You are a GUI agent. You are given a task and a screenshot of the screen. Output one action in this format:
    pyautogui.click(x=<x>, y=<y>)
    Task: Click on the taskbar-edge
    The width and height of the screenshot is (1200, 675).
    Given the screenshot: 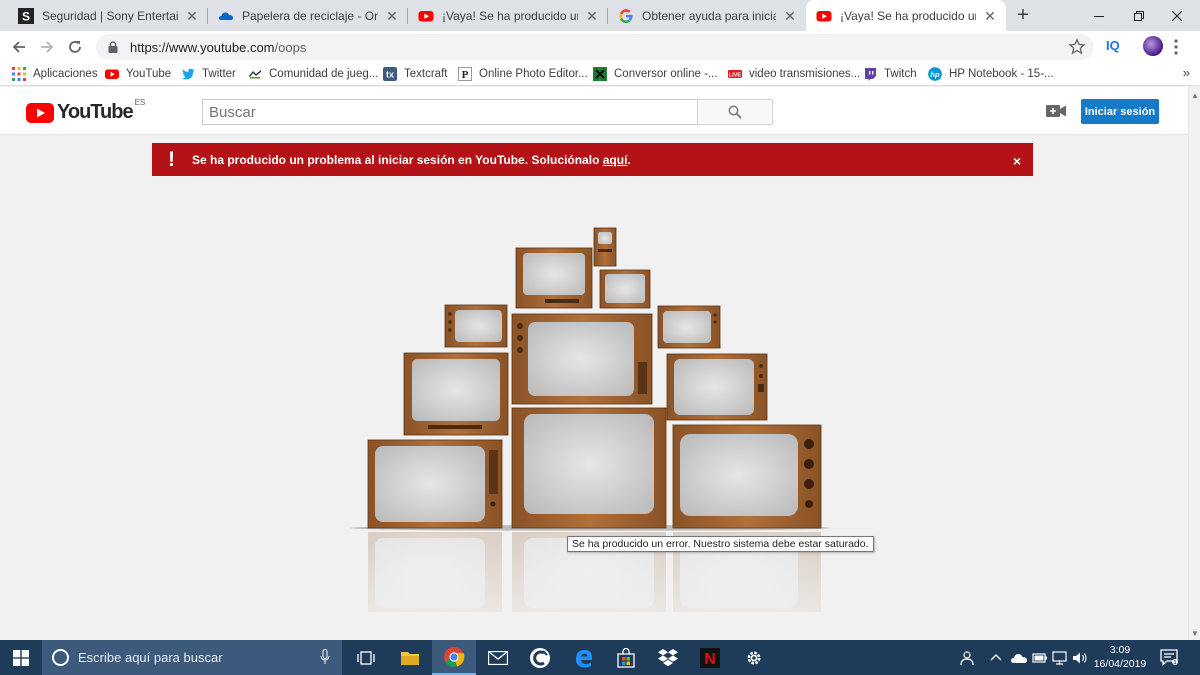 What is the action you would take?
    pyautogui.click(x=584, y=657)
    